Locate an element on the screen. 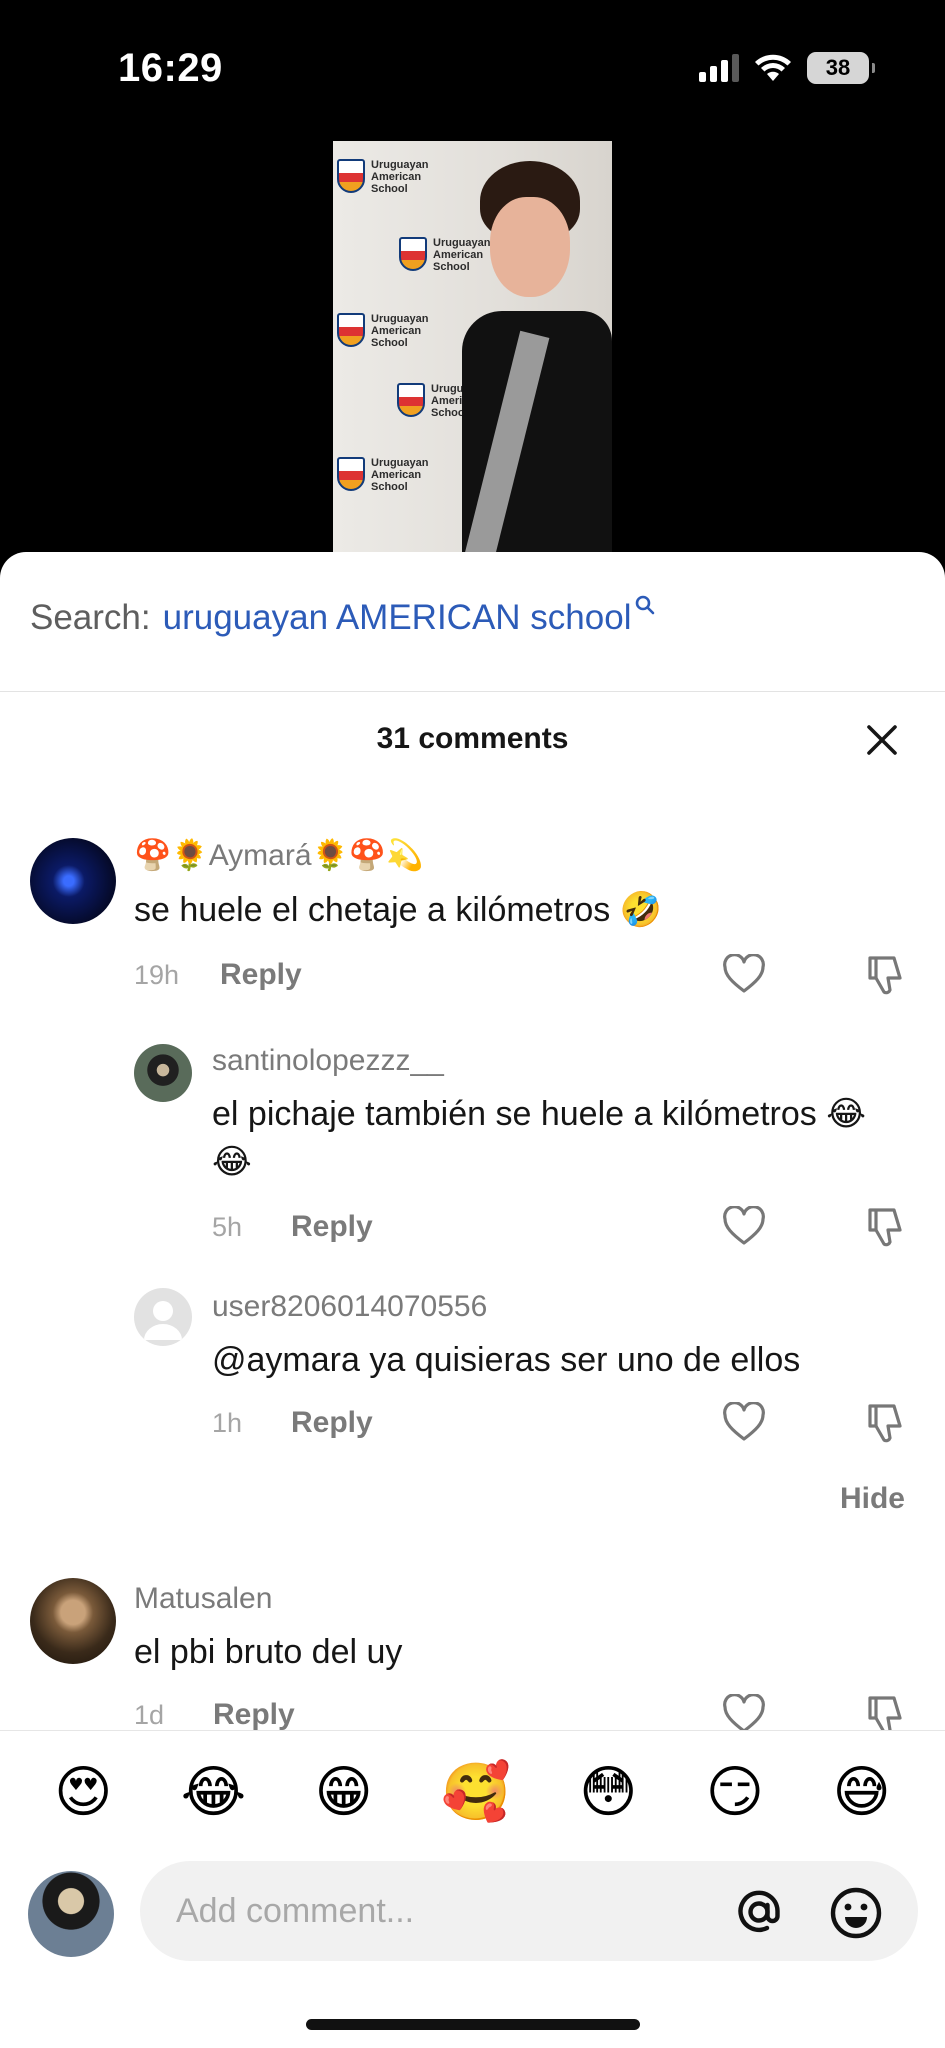 This screenshot has width=945, height=2048. emoji-tears-of-joy: 😂 is located at coordinates (213, 1792).